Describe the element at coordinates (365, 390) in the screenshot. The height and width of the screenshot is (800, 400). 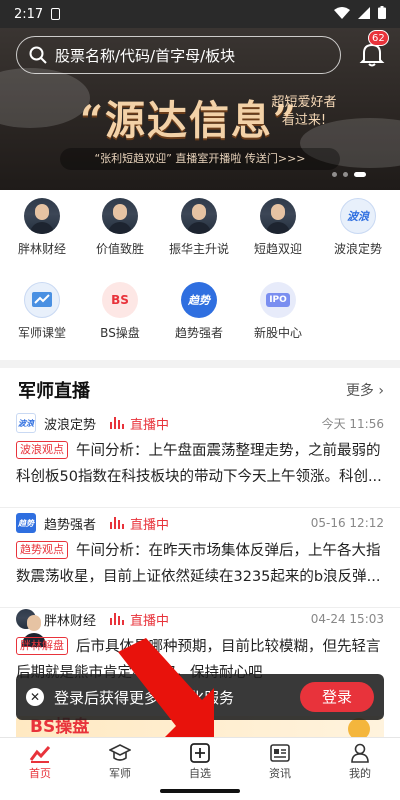
I see `more-link: 更多 ›` at that location.